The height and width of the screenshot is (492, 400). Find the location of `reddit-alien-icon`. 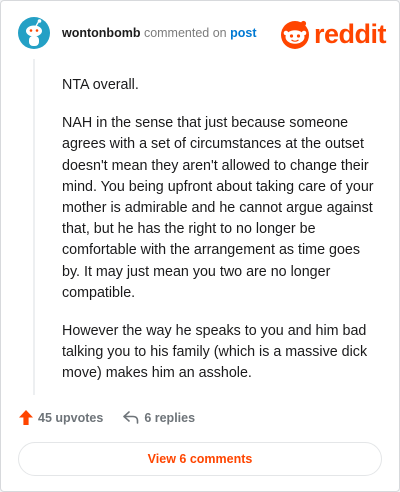

reddit-alien-icon is located at coordinates (295, 34).